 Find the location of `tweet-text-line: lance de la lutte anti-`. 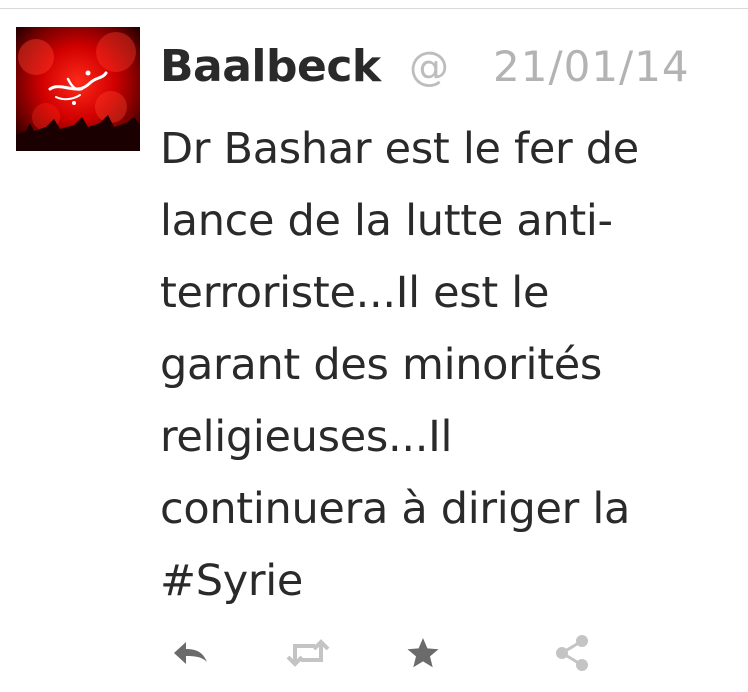

tweet-text-line: lance de la lutte anti- is located at coordinates (386, 221).